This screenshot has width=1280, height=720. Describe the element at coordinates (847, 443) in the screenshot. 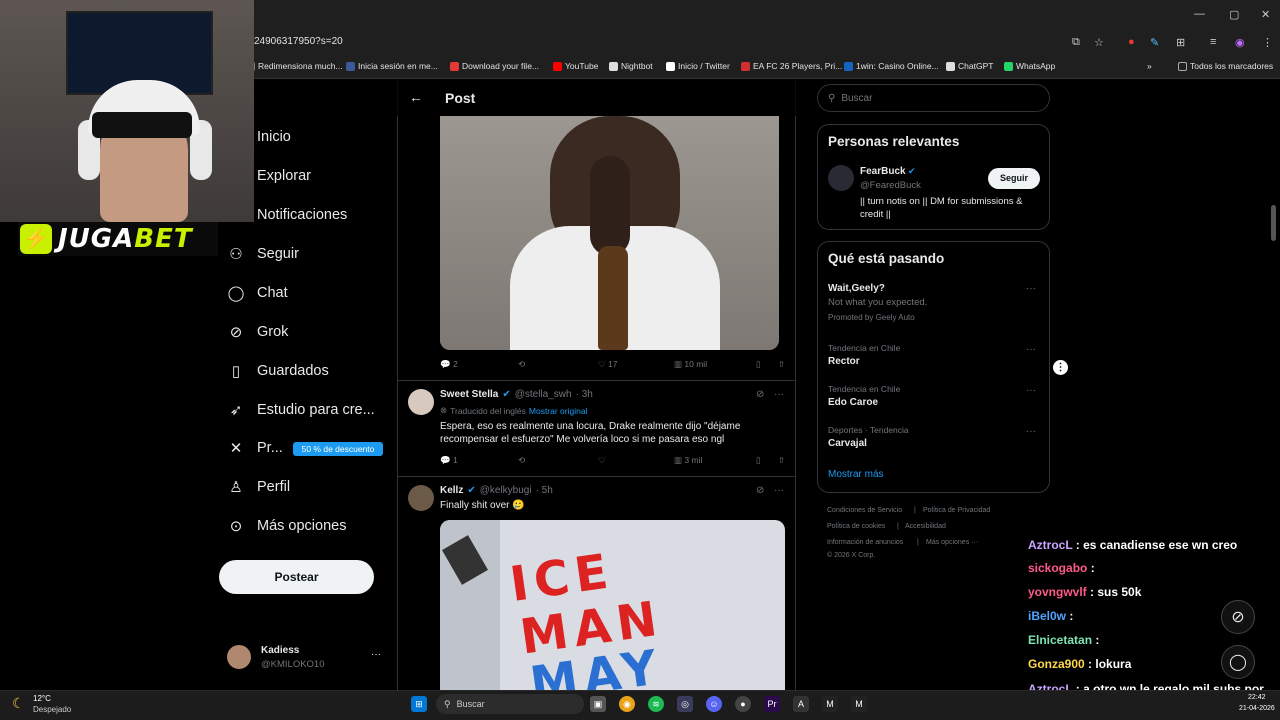

I see `trend-name: Carvajal` at that location.